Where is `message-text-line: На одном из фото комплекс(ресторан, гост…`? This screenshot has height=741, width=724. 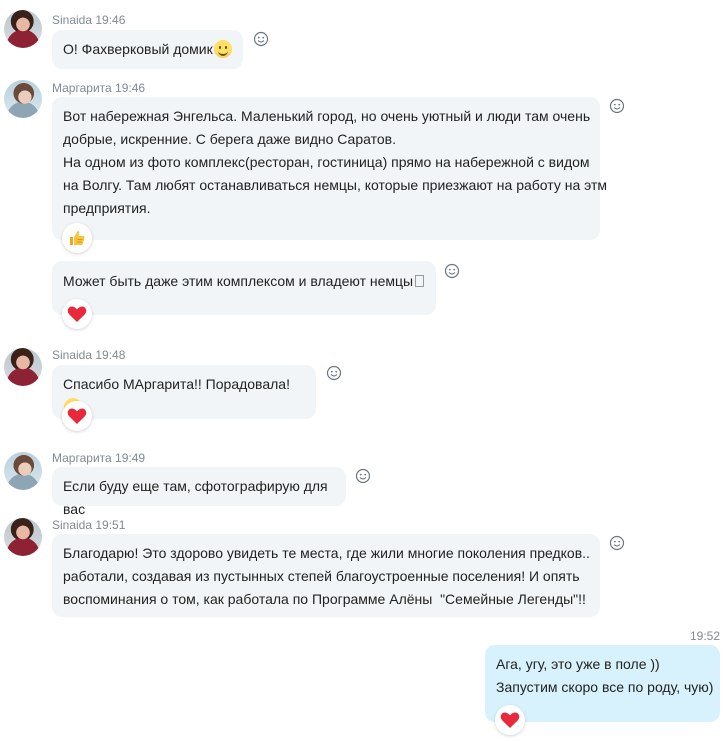
message-text-line: На одном из фото комплекс(ресторан, гост… is located at coordinates (326, 162).